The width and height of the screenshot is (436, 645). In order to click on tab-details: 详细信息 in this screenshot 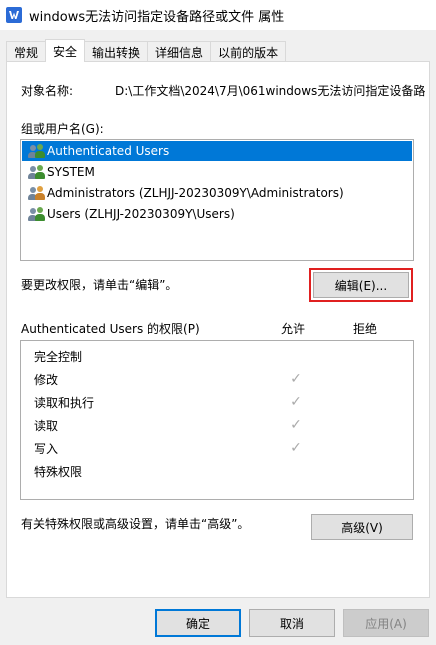, I will do `click(179, 51)`.